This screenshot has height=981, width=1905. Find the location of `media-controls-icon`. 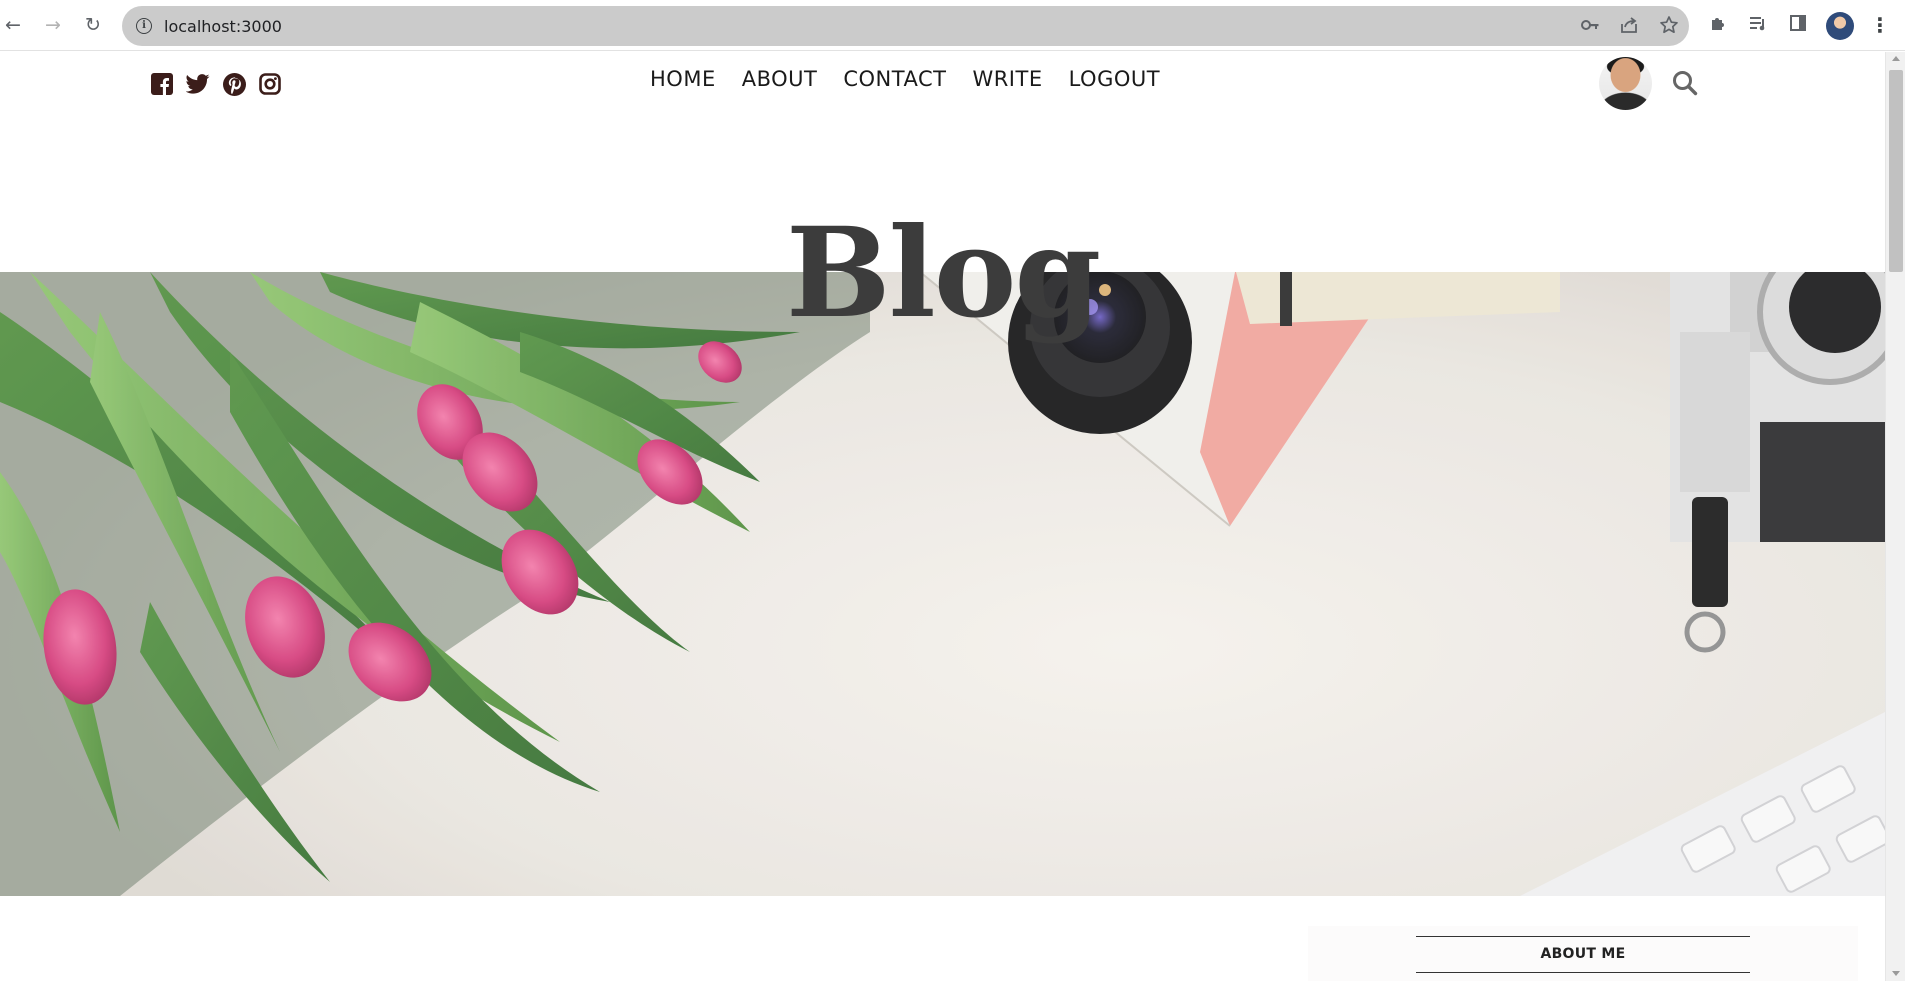

media-controls-icon is located at coordinates (1758, 25).